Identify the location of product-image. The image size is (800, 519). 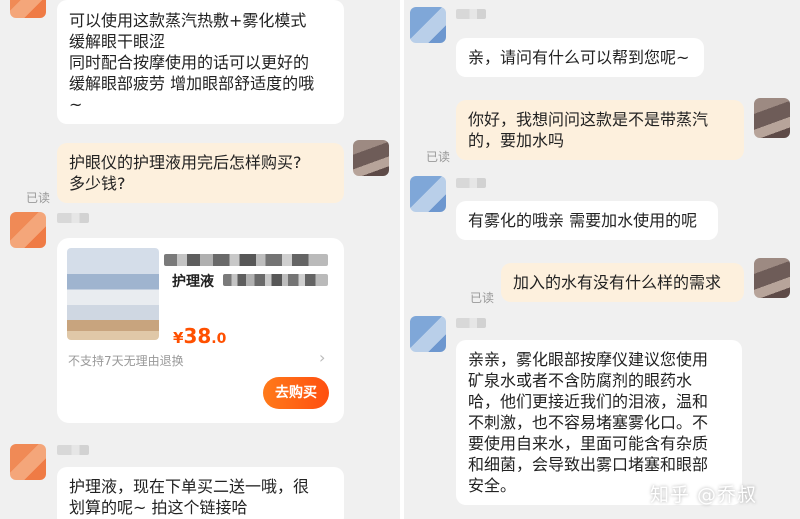
(113, 294).